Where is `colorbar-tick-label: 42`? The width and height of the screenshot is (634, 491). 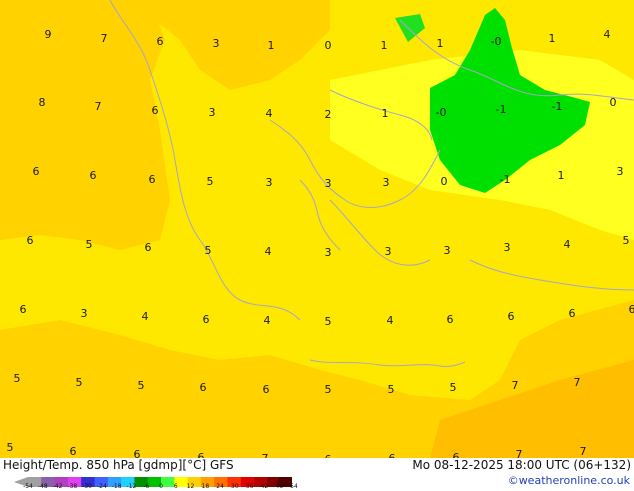 colorbar-tick-label: 42 is located at coordinates (265, 486).